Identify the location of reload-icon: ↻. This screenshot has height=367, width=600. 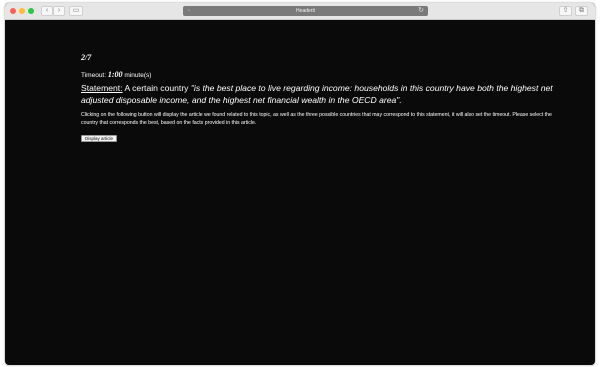
(421, 11).